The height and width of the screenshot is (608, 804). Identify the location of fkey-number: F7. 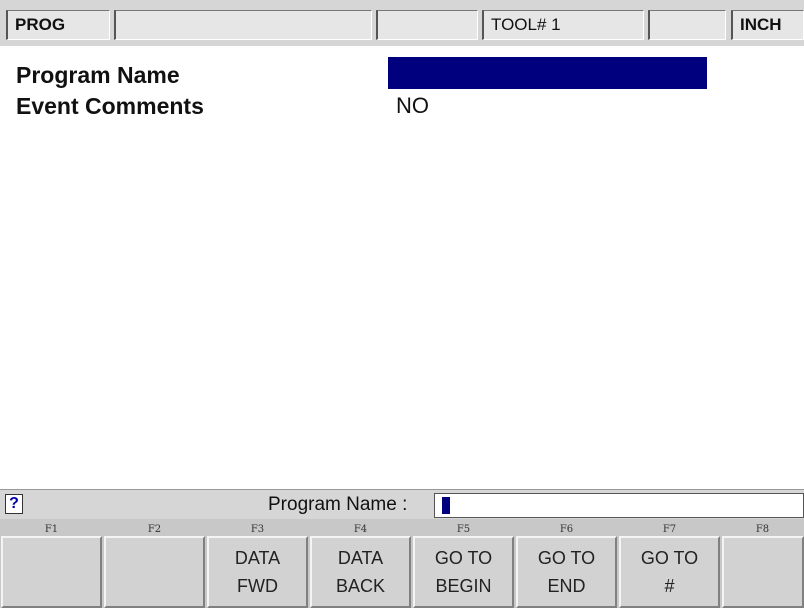
(669, 529).